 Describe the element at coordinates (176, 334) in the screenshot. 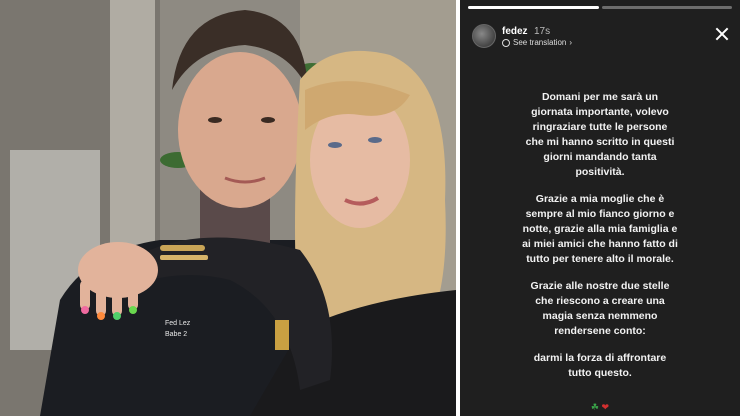

I see `shirt-text-2: Babe 2` at that location.